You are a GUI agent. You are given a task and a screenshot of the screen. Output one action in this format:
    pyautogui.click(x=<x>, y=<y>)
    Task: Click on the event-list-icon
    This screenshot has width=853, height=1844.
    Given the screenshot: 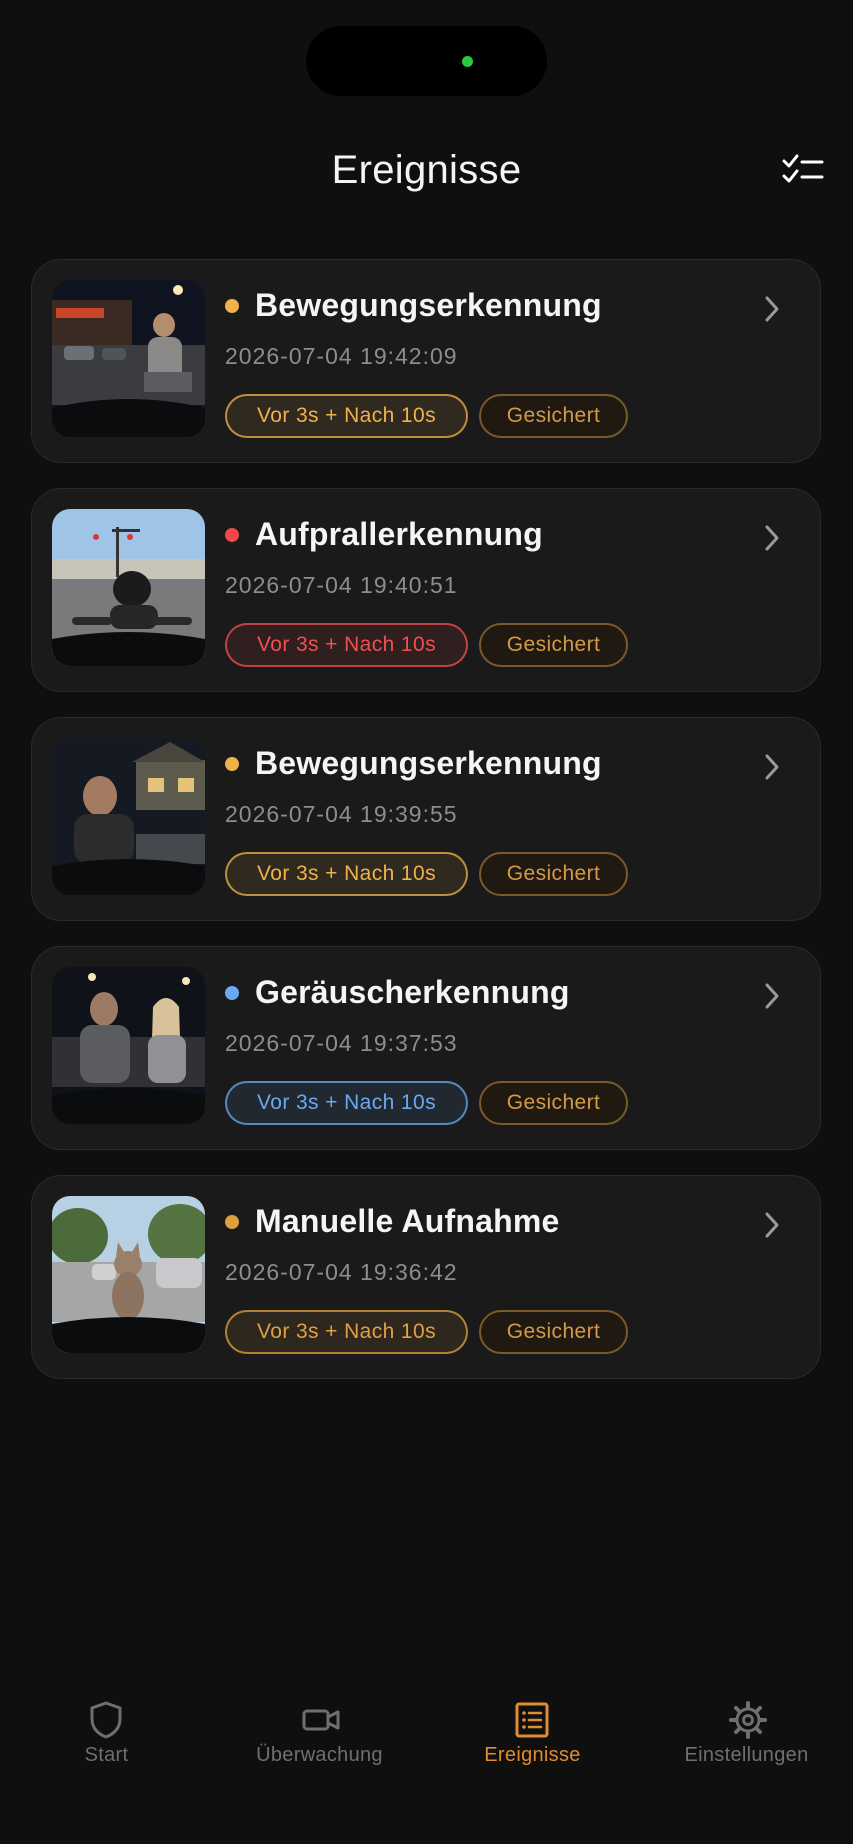 What is the action you would take?
    pyautogui.click(x=532, y=1720)
    